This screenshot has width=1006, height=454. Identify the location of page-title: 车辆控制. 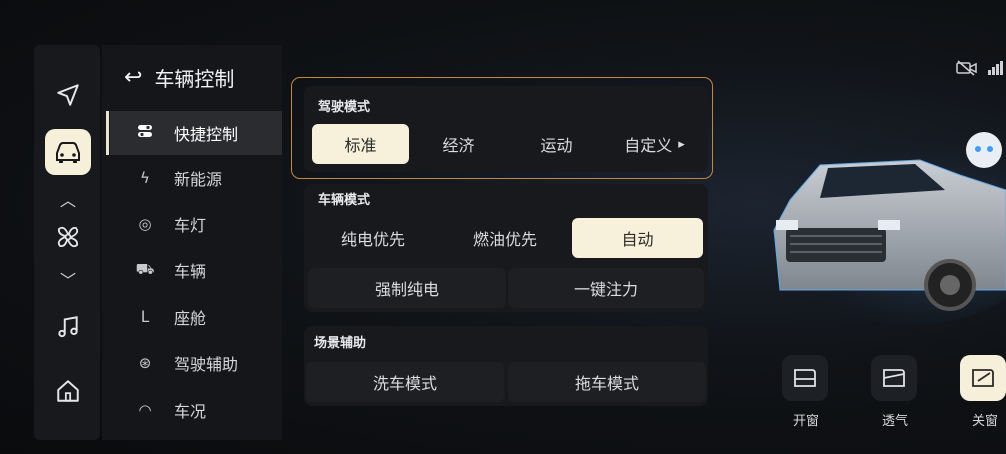
(194, 79).